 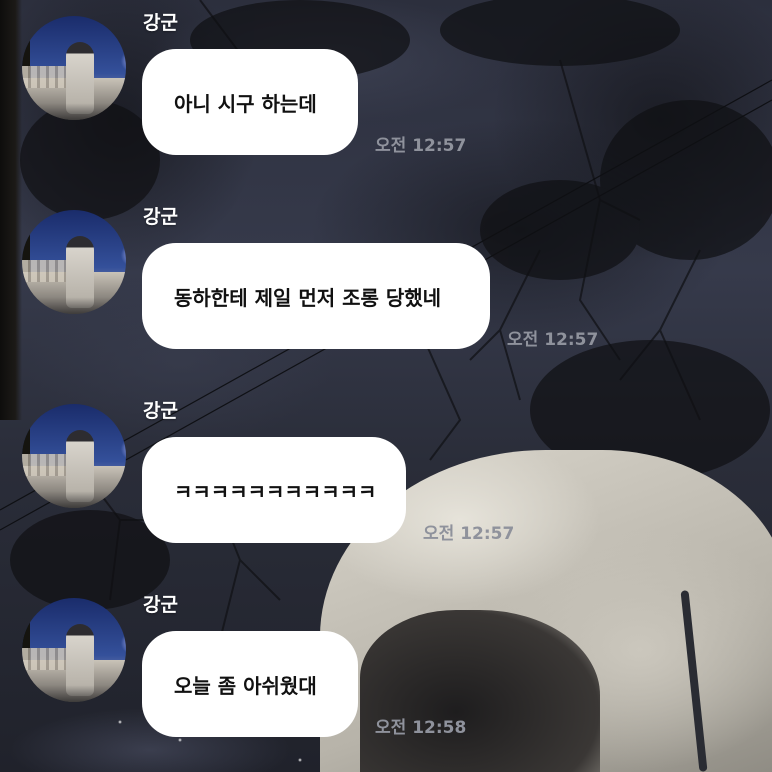 I want to click on message-bubble: 동하한테 제일 먼저 조롱 당했네, so click(x=316, y=296).